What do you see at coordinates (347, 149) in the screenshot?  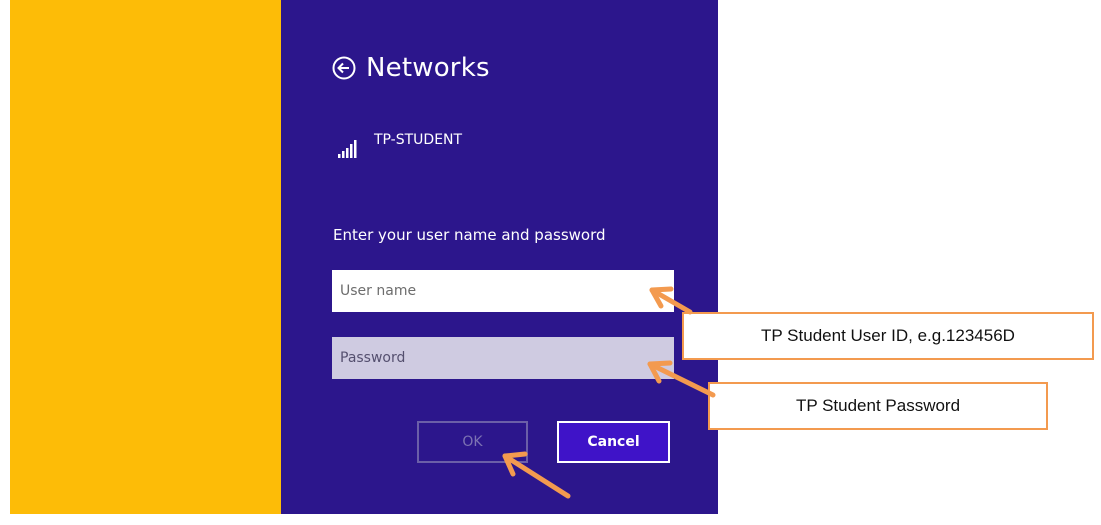 I see `wifi-signal-icon` at bounding box center [347, 149].